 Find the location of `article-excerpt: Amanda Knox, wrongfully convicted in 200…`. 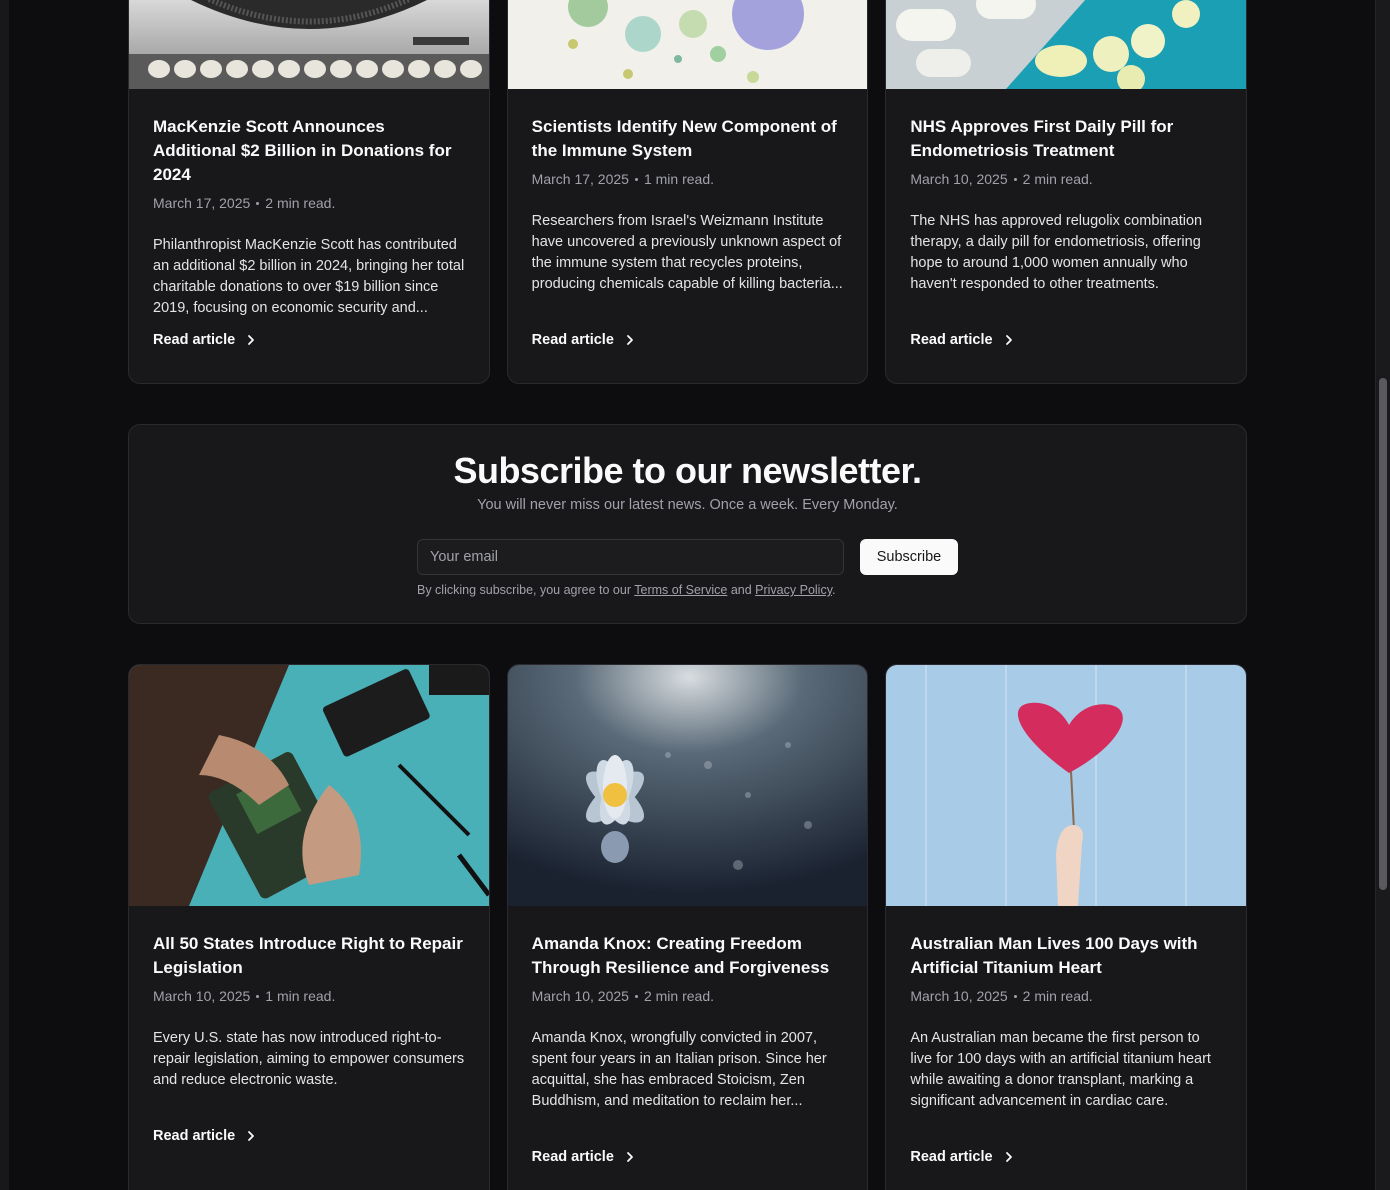

article-excerpt: Amanda Knox, wrongfully convicted in 200… is located at coordinates (679, 1069).